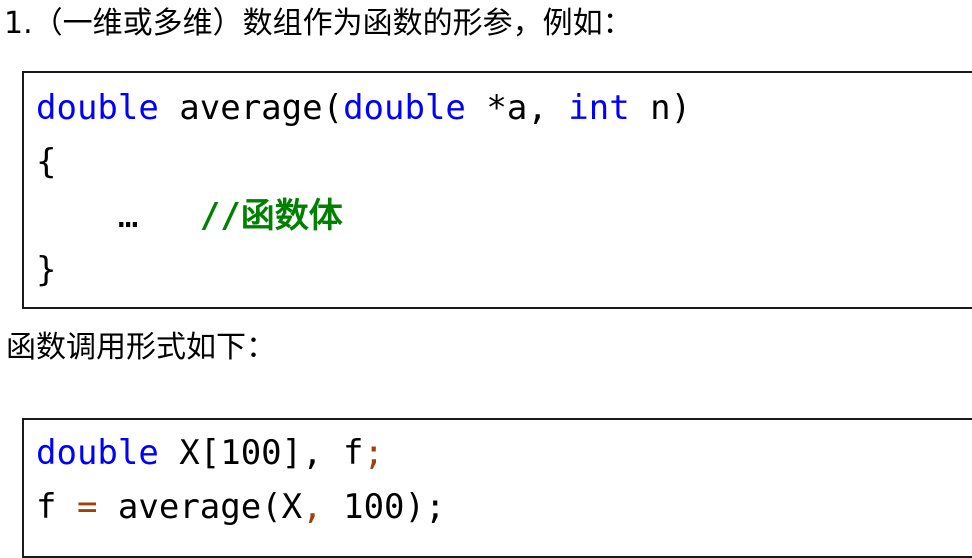 The width and height of the screenshot is (972, 558). I want to click on code-line-call: f = average(X, 100);, so click(498, 507).